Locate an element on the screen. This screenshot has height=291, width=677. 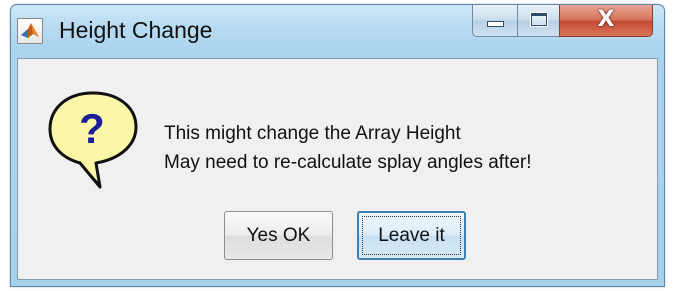
question-icon: ? is located at coordinates (93, 140).